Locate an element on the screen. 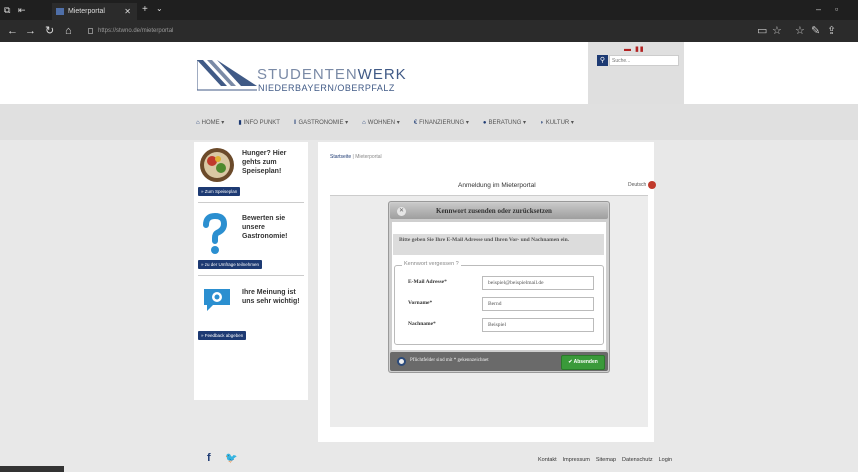  menu-item-info-punkt: ▮ INFO PUNKT is located at coordinates (259, 123).